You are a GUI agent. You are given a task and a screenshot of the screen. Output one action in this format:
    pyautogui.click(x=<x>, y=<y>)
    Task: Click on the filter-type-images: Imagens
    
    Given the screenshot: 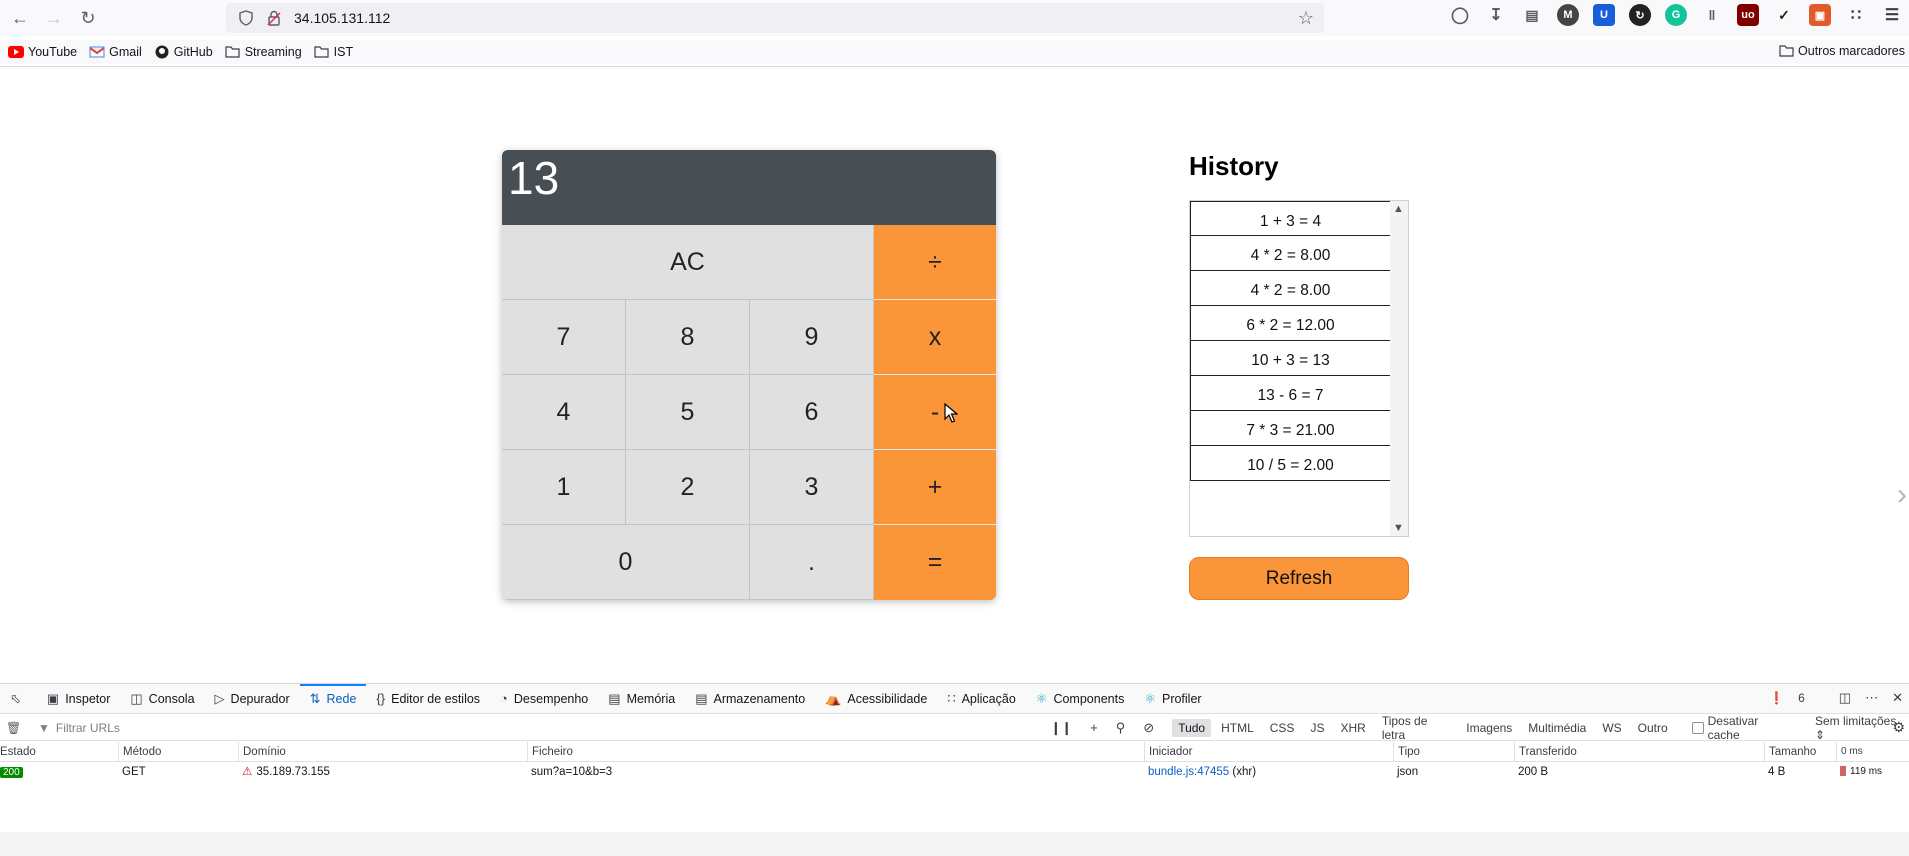 What is the action you would take?
    pyautogui.click(x=1489, y=728)
    